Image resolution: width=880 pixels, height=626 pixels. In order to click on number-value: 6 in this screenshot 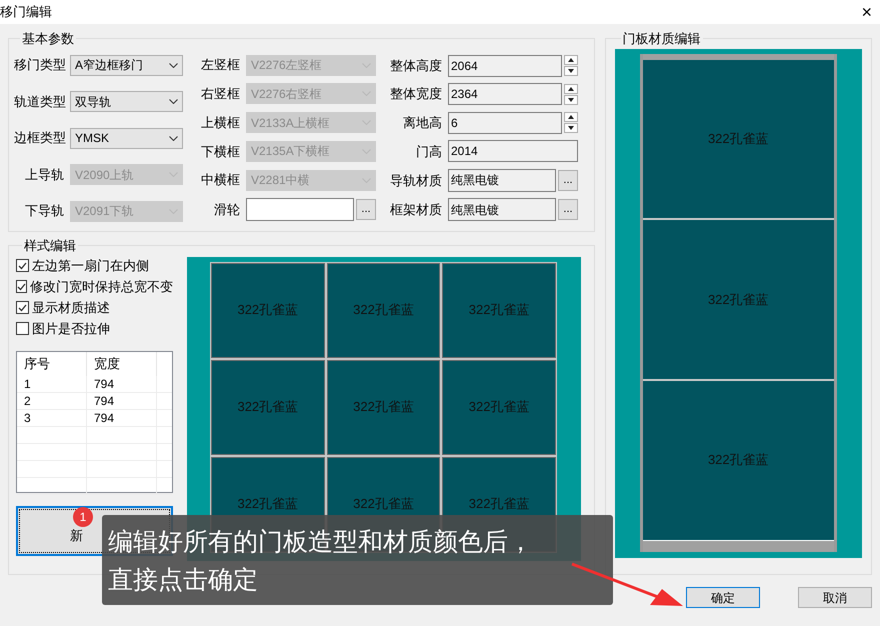, I will do `click(454, 123)`.